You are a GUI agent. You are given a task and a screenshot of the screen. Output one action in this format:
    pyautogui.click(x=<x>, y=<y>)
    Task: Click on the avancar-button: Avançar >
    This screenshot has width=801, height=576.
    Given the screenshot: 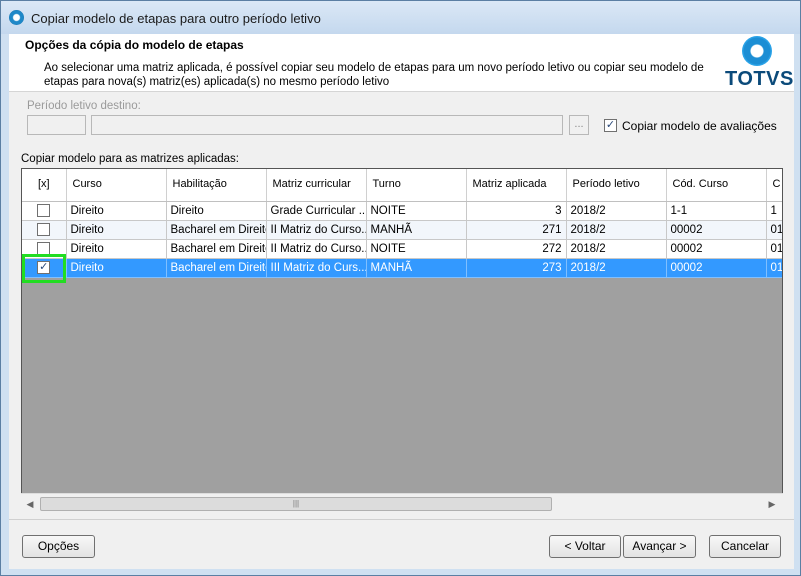 What is the action you would take?
    pyautogui.click(x=659, y=546)
    